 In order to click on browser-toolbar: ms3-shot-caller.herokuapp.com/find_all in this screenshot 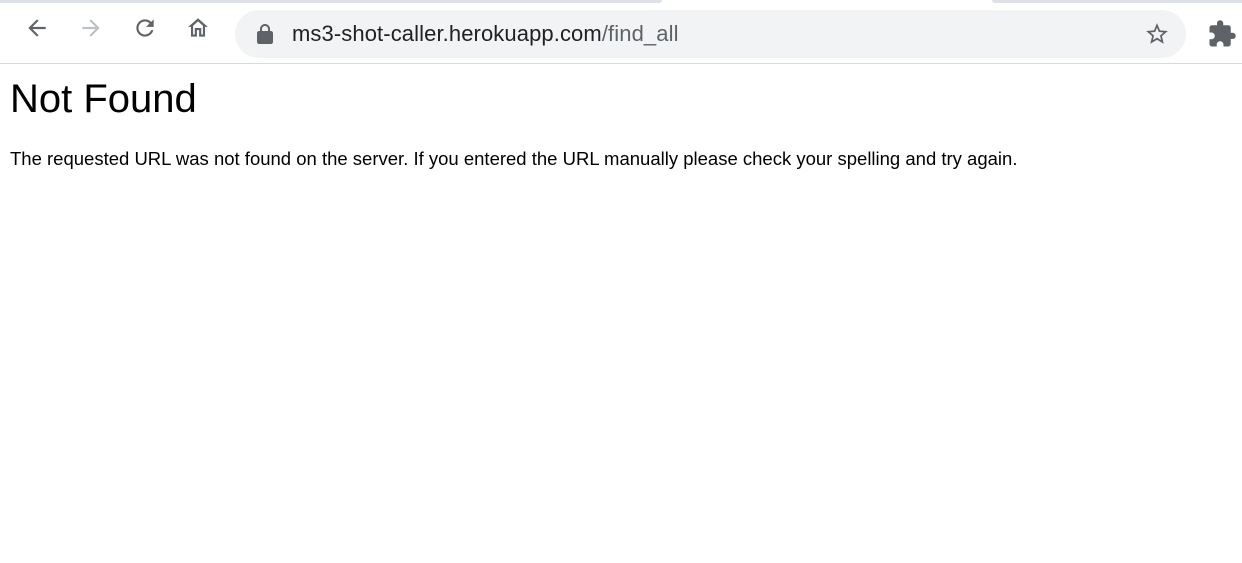, I will do `click(621, 32)`.